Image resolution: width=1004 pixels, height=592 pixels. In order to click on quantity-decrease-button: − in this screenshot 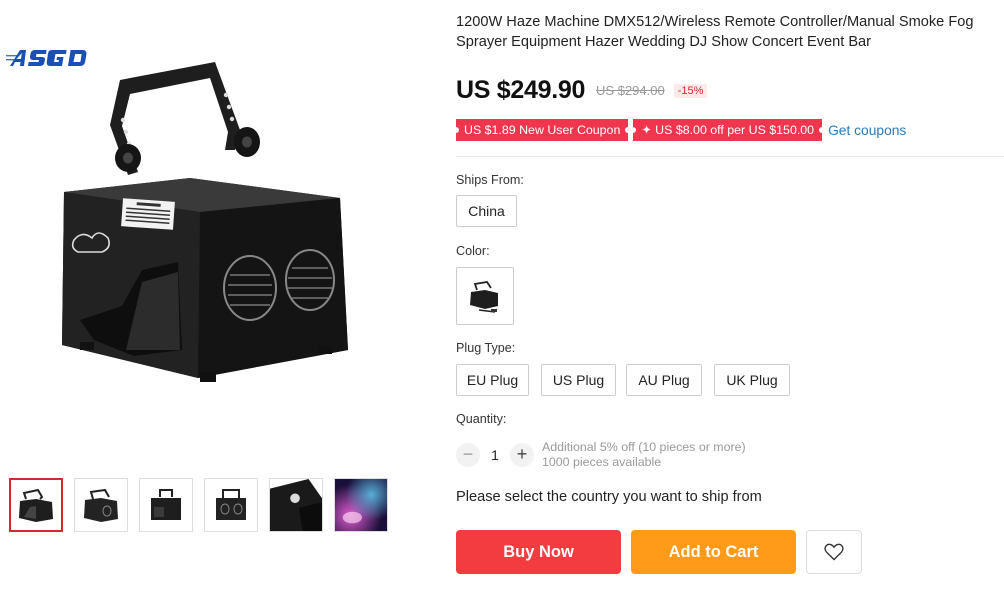, I will do `click(468, 455)`.